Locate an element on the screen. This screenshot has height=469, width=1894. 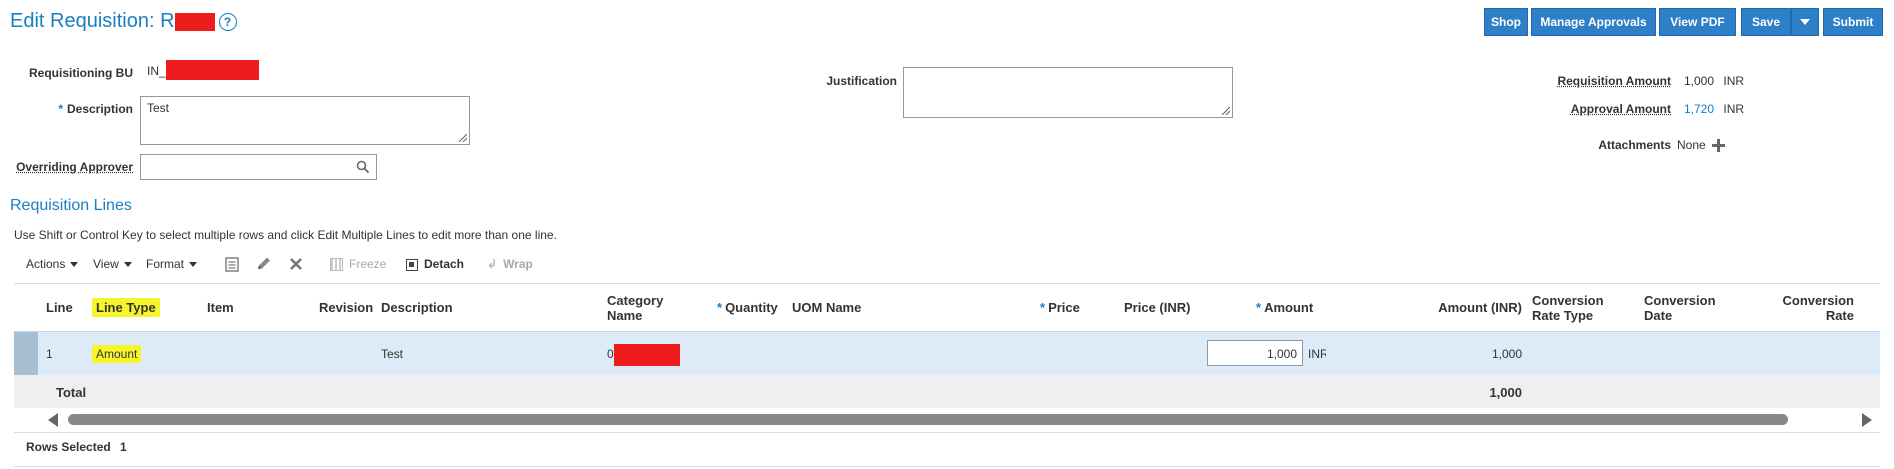
wrap-button: ↲ Wrap is located at coordinates (510, 264).